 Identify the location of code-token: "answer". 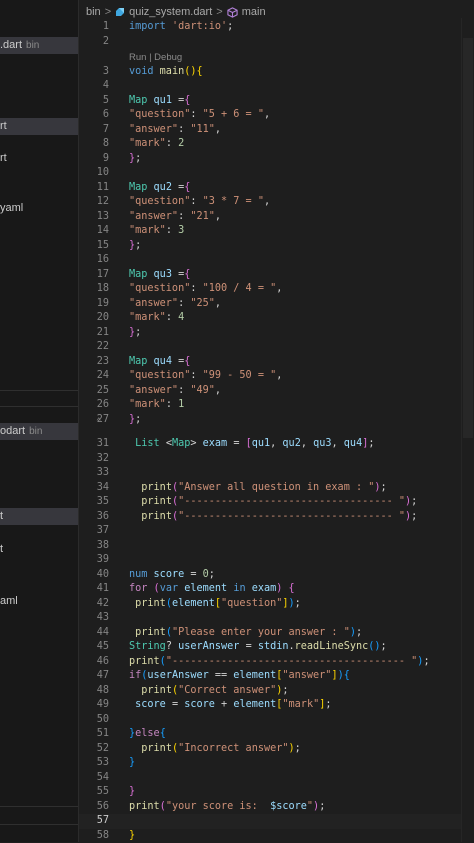
(306, 675).